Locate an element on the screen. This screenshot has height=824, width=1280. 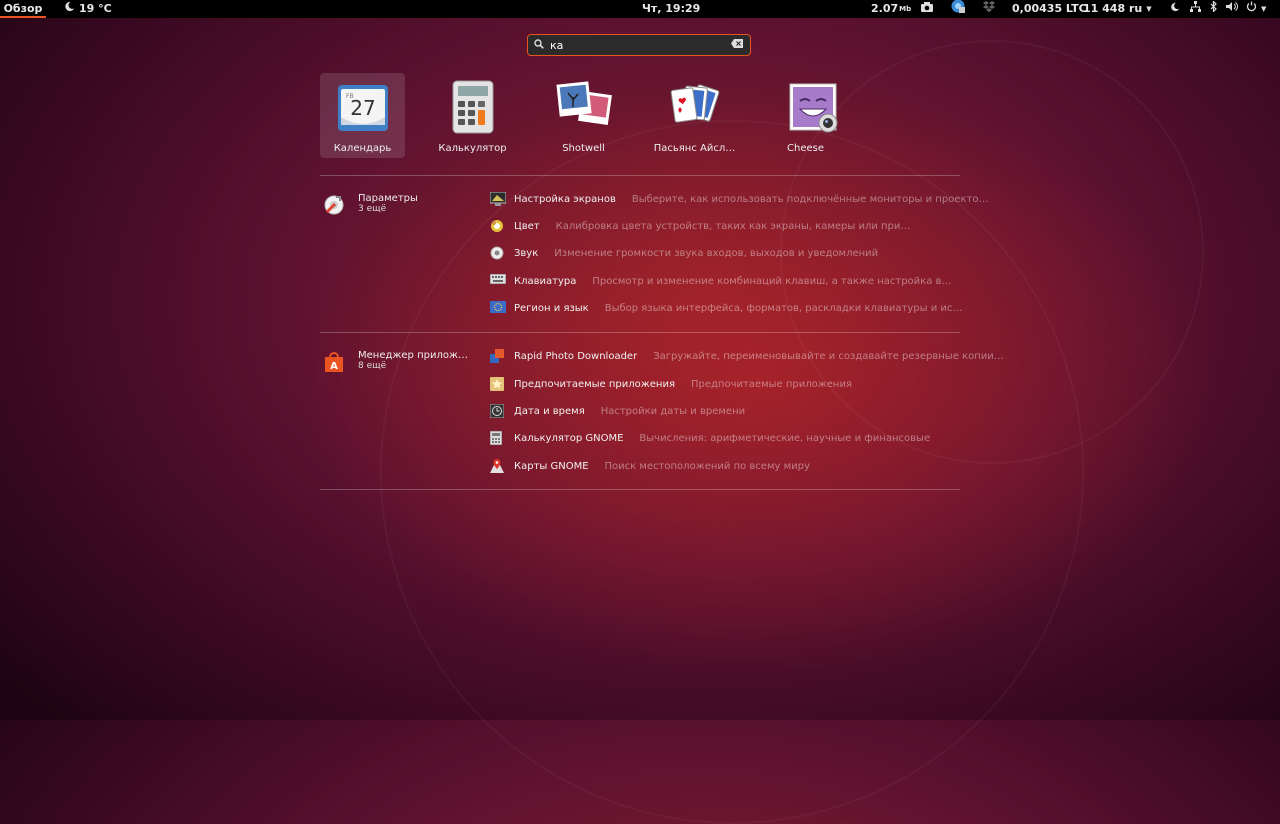
result-description: Настройки даты и времени is located at coordinates (673, 411).